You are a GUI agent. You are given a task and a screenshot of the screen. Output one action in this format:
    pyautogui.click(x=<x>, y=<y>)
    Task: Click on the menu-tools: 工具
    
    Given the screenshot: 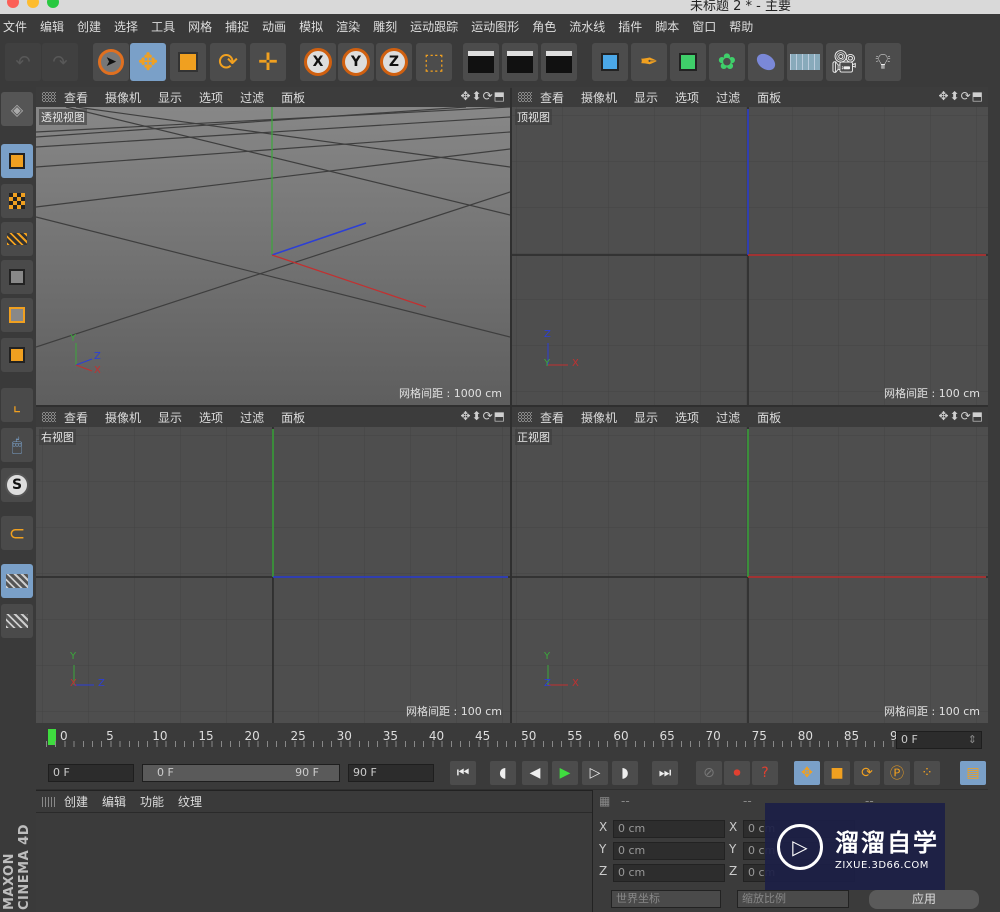 What is the action you would take?
    pyautogui.click(x=163, y=26)
    